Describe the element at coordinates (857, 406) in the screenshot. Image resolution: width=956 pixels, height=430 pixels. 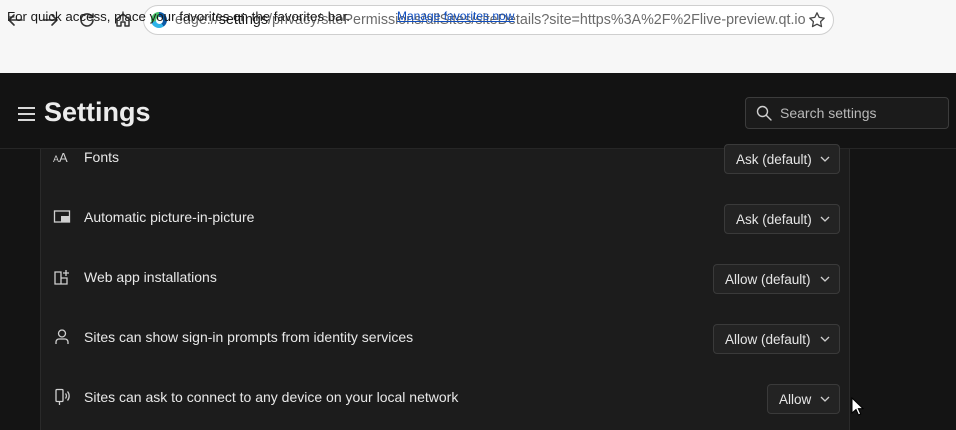
I see `mouse-cursor-icon` at that location.